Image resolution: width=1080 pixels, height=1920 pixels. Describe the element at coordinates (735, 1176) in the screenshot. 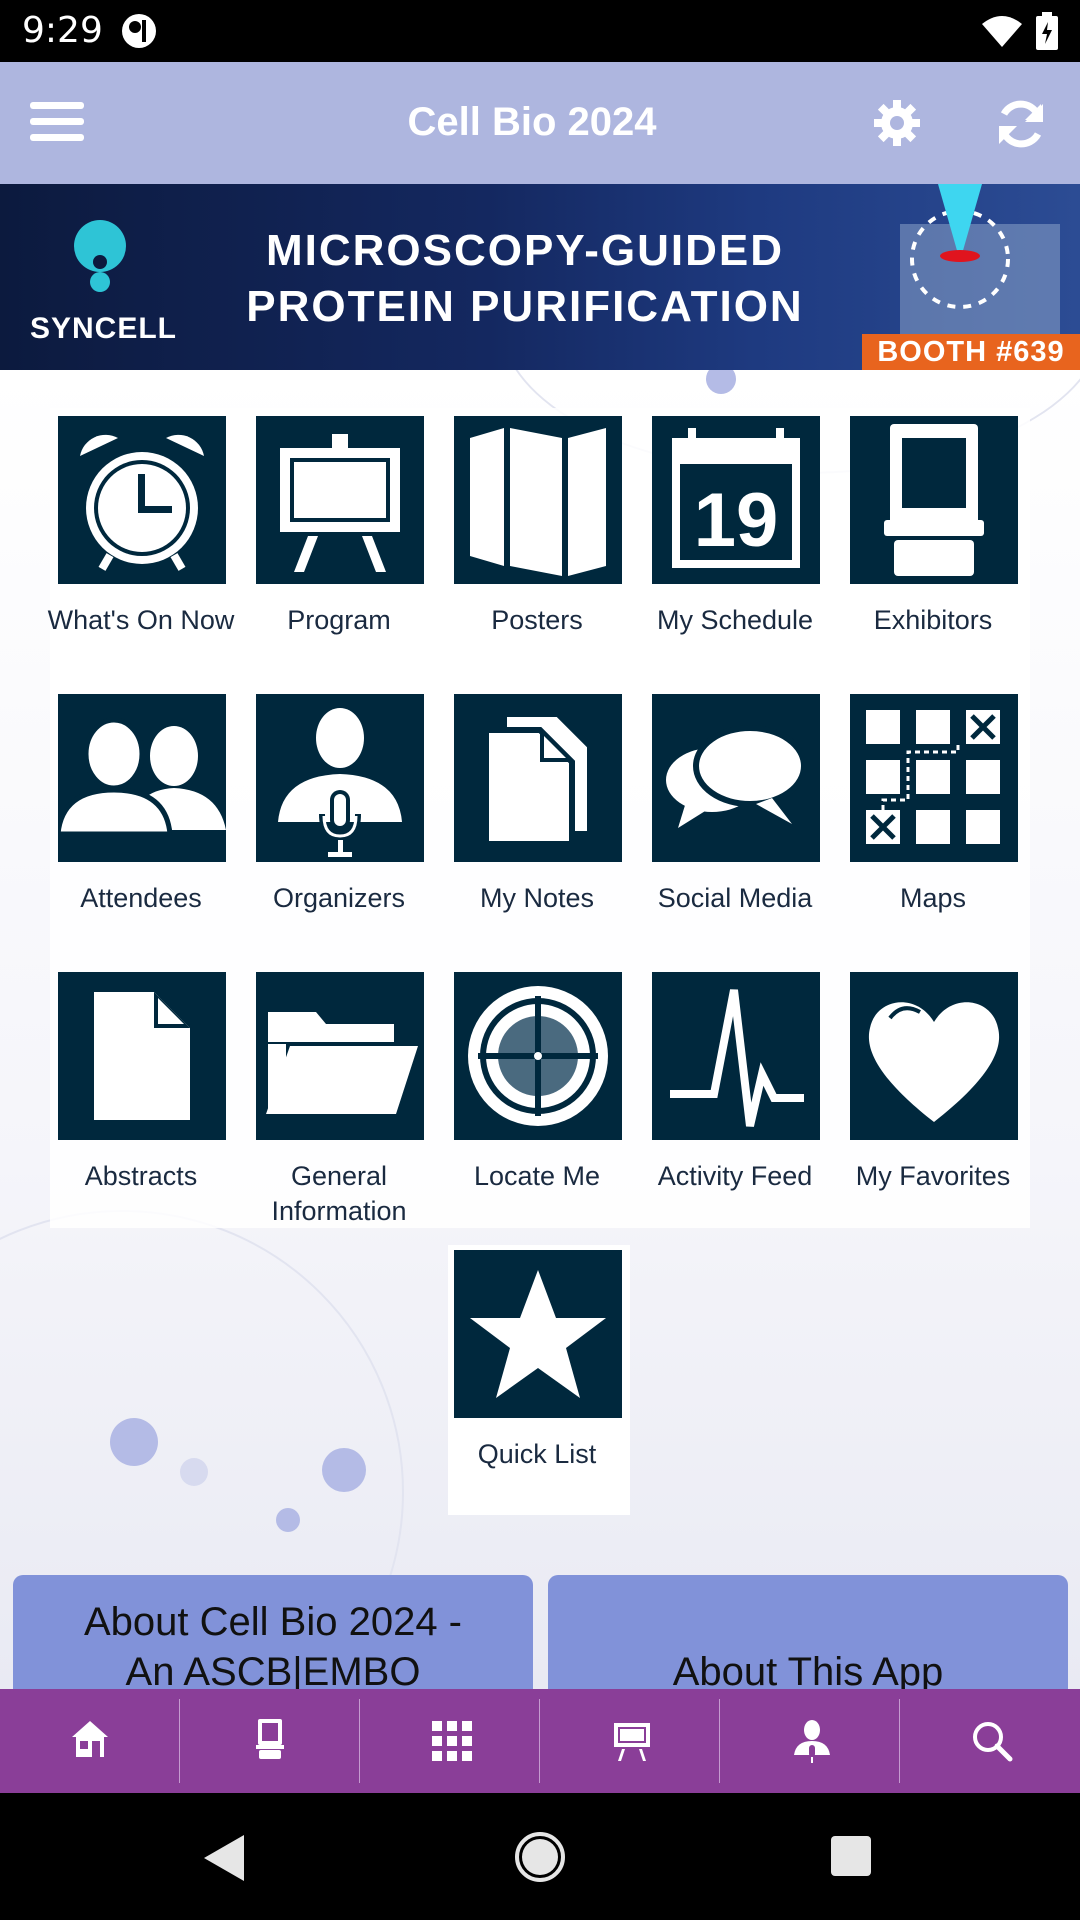

I see `tile-label: Activity Feed` at that location.